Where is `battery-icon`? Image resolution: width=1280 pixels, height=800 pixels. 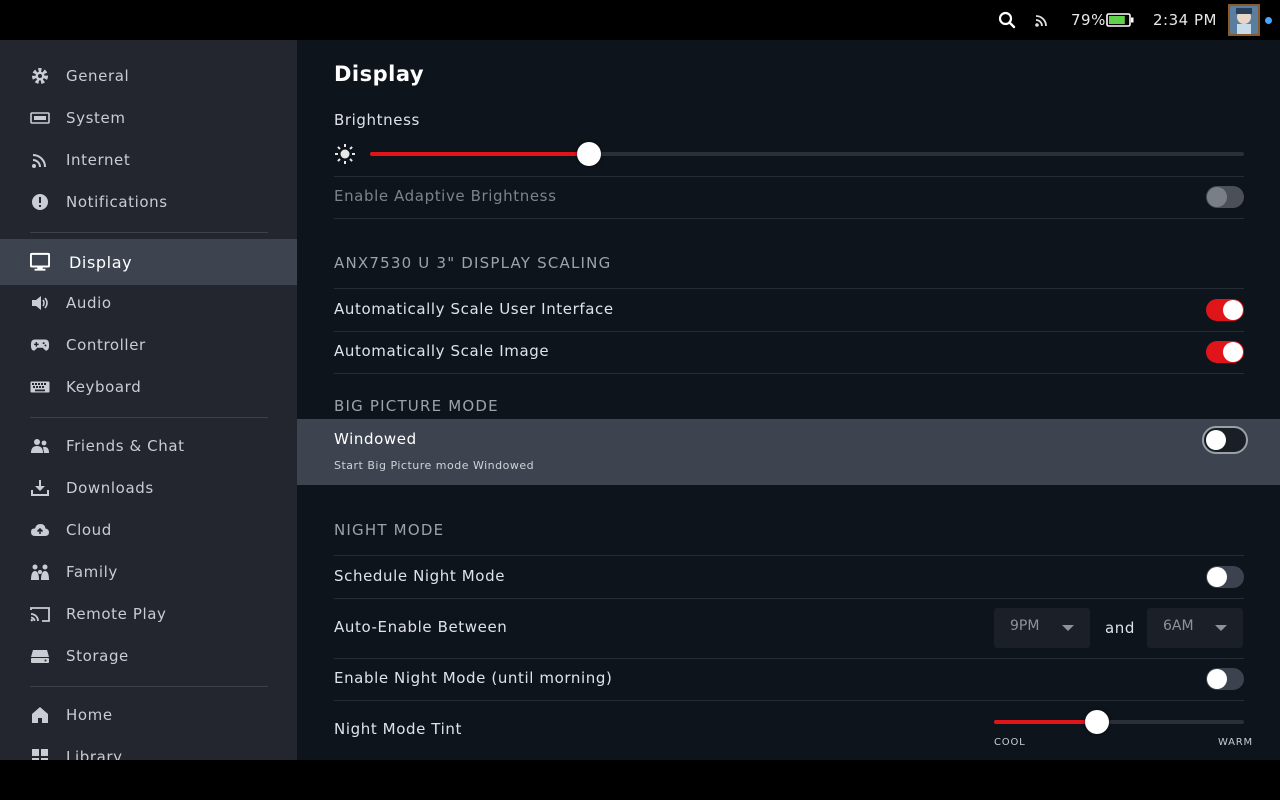 battery-icon is located at coordinates (1120, 20).